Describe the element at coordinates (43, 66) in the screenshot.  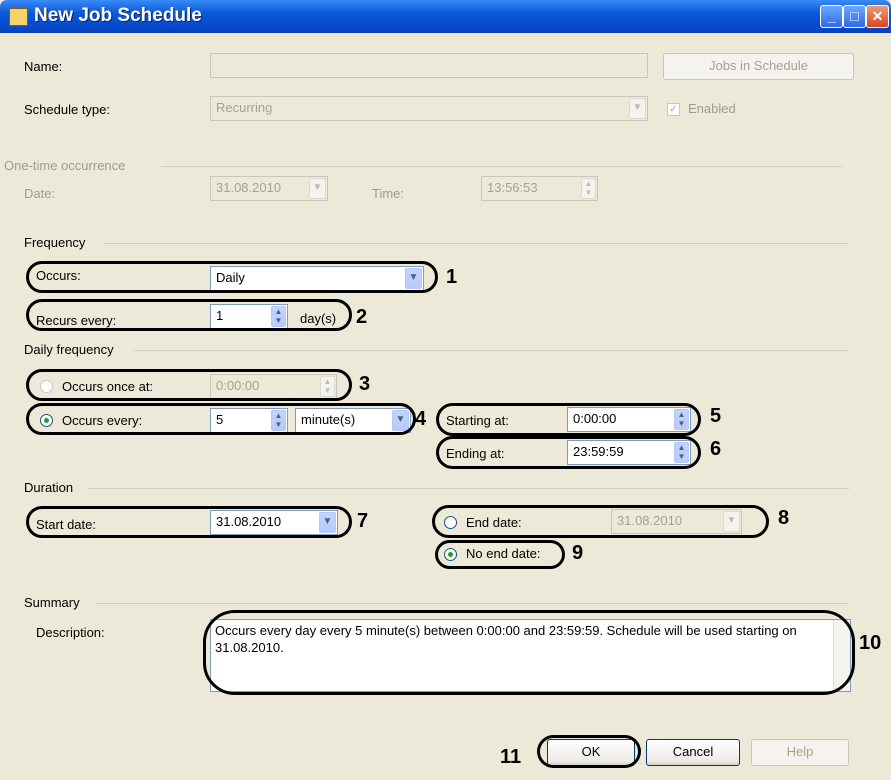
I see `name-label: Name:` at that location.